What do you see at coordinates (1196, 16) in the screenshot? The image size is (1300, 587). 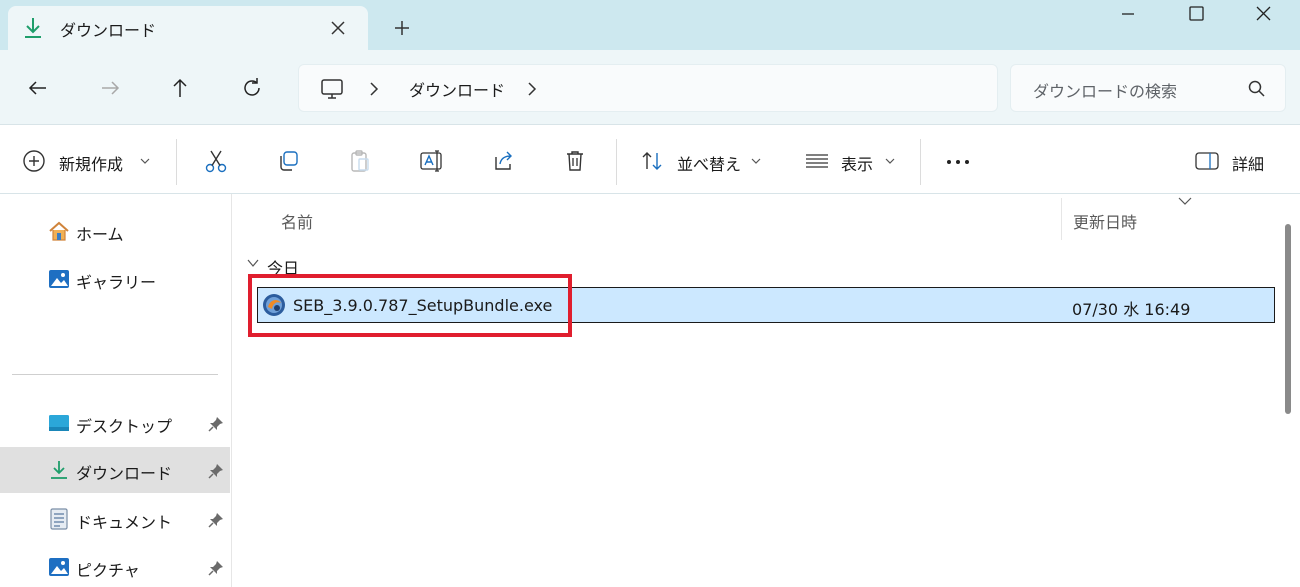 I see `maximize-icon` at bounding box center [1196, 16].